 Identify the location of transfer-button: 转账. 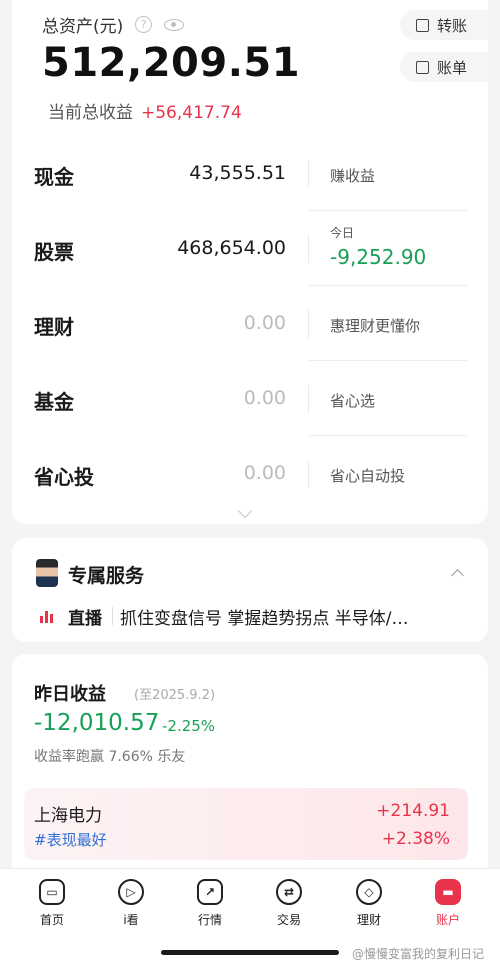
(444, 25).